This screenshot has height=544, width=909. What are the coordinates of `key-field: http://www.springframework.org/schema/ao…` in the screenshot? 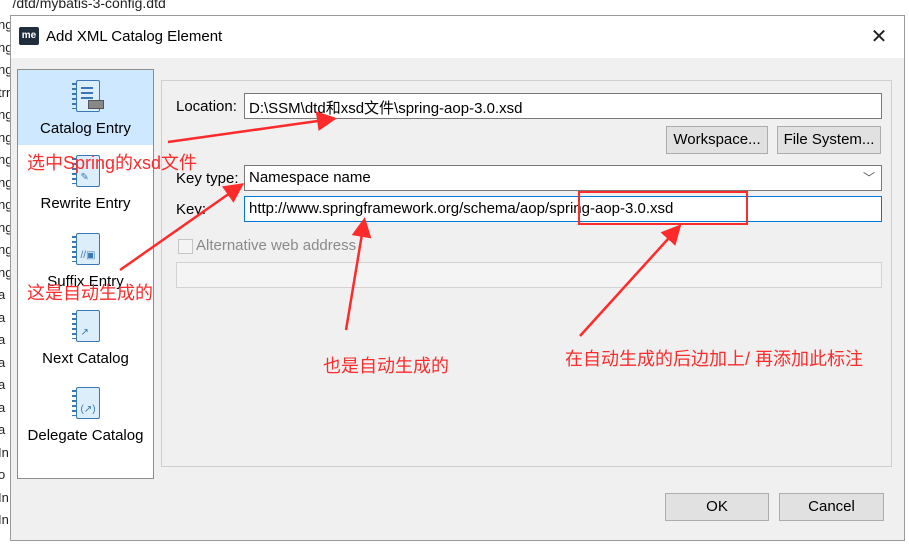 It's located at (563, 209).